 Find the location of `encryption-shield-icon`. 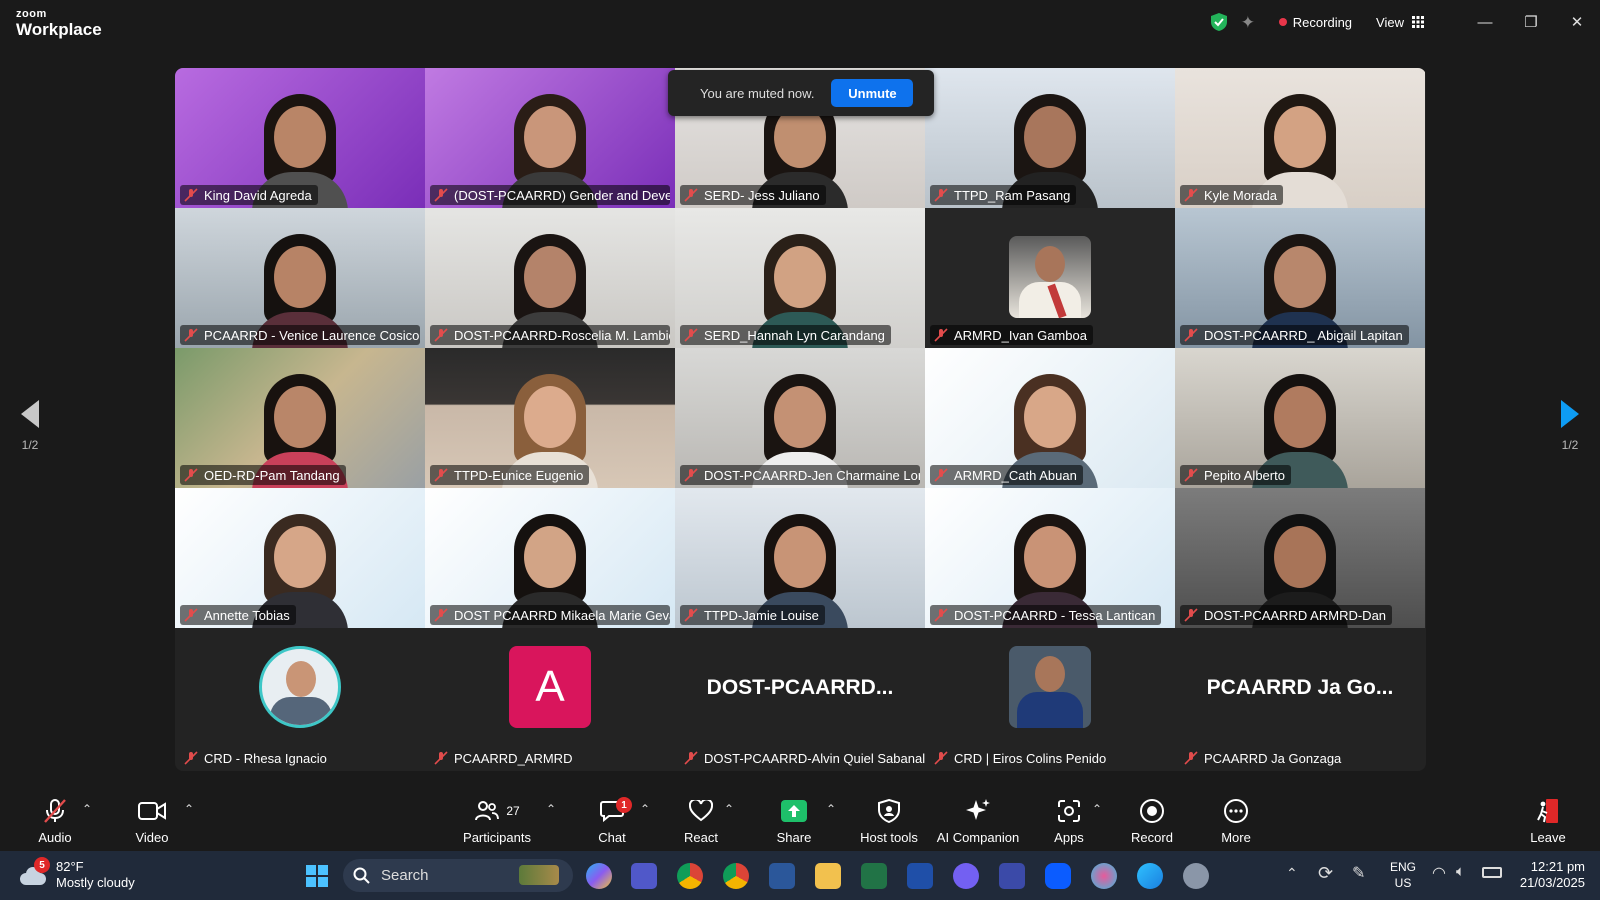

encryption-shield-icon is located at coordinates (1218, 22).